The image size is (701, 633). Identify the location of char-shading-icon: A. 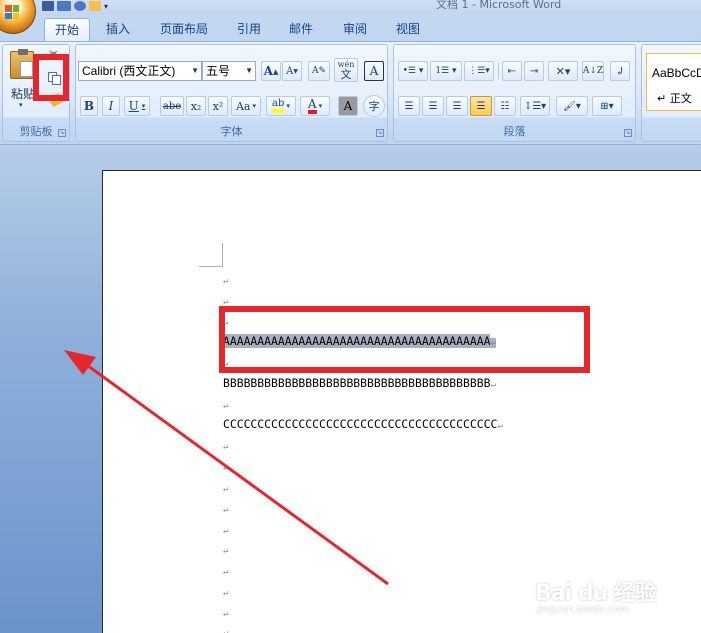
(348, 106).